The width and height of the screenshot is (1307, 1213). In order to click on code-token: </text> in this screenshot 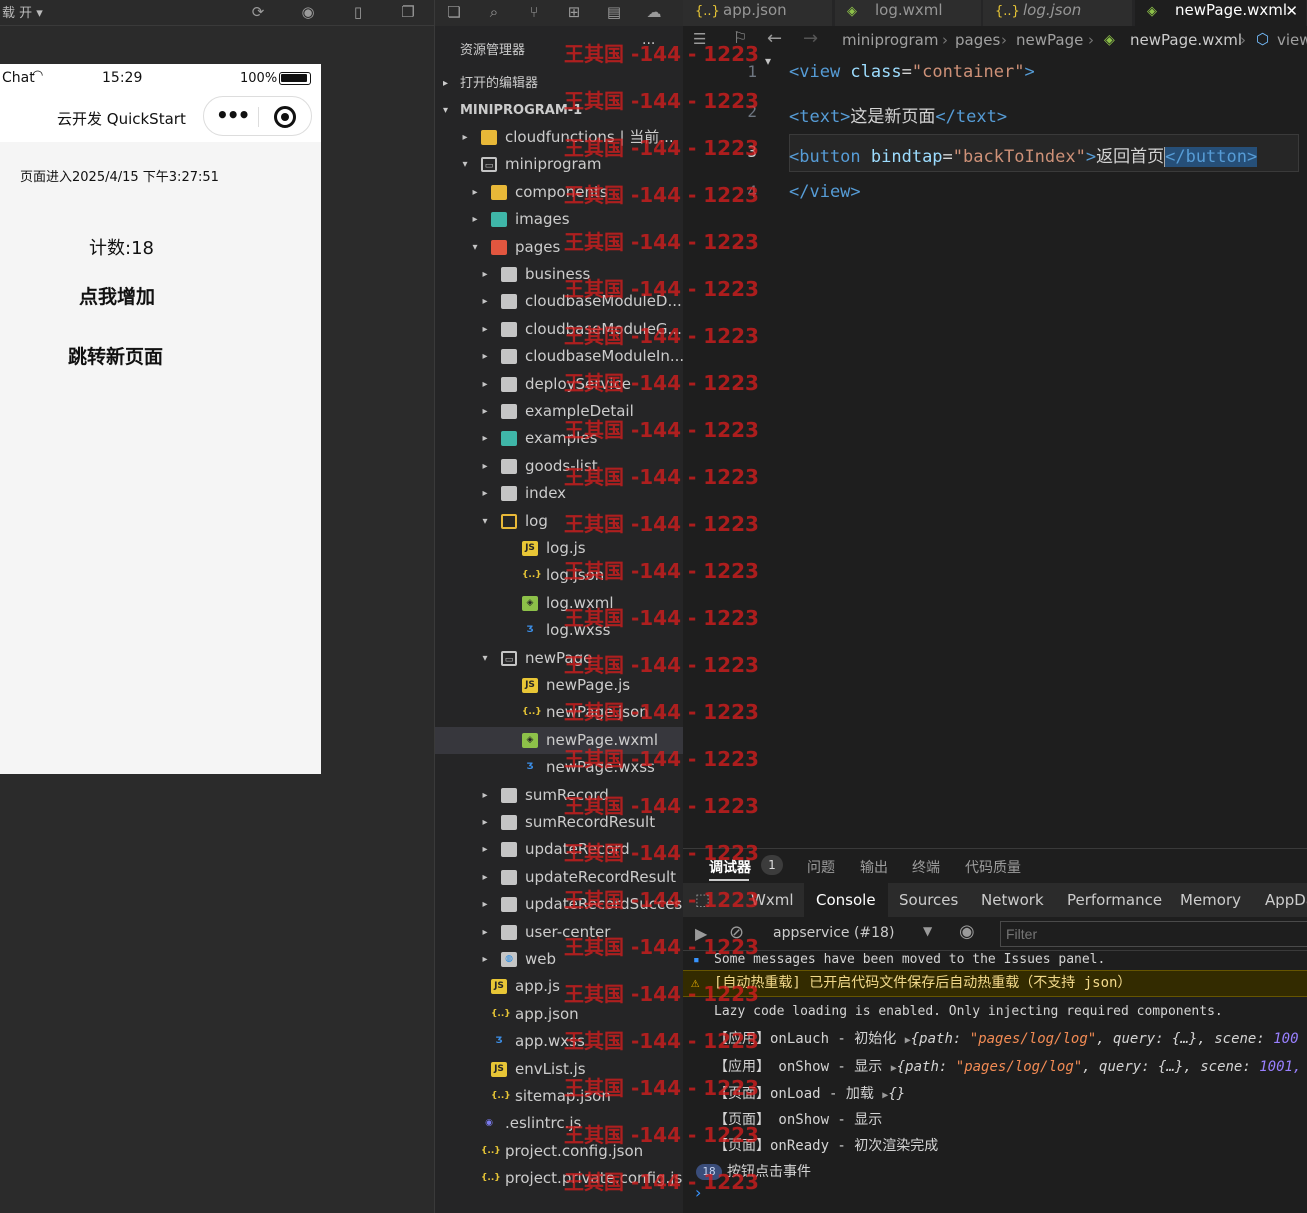, I will do `click(971, 117)`.